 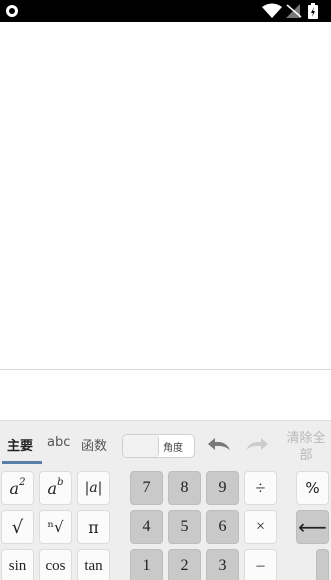 I want to click on digit-7-key: 7, so click(x=146, y=488).